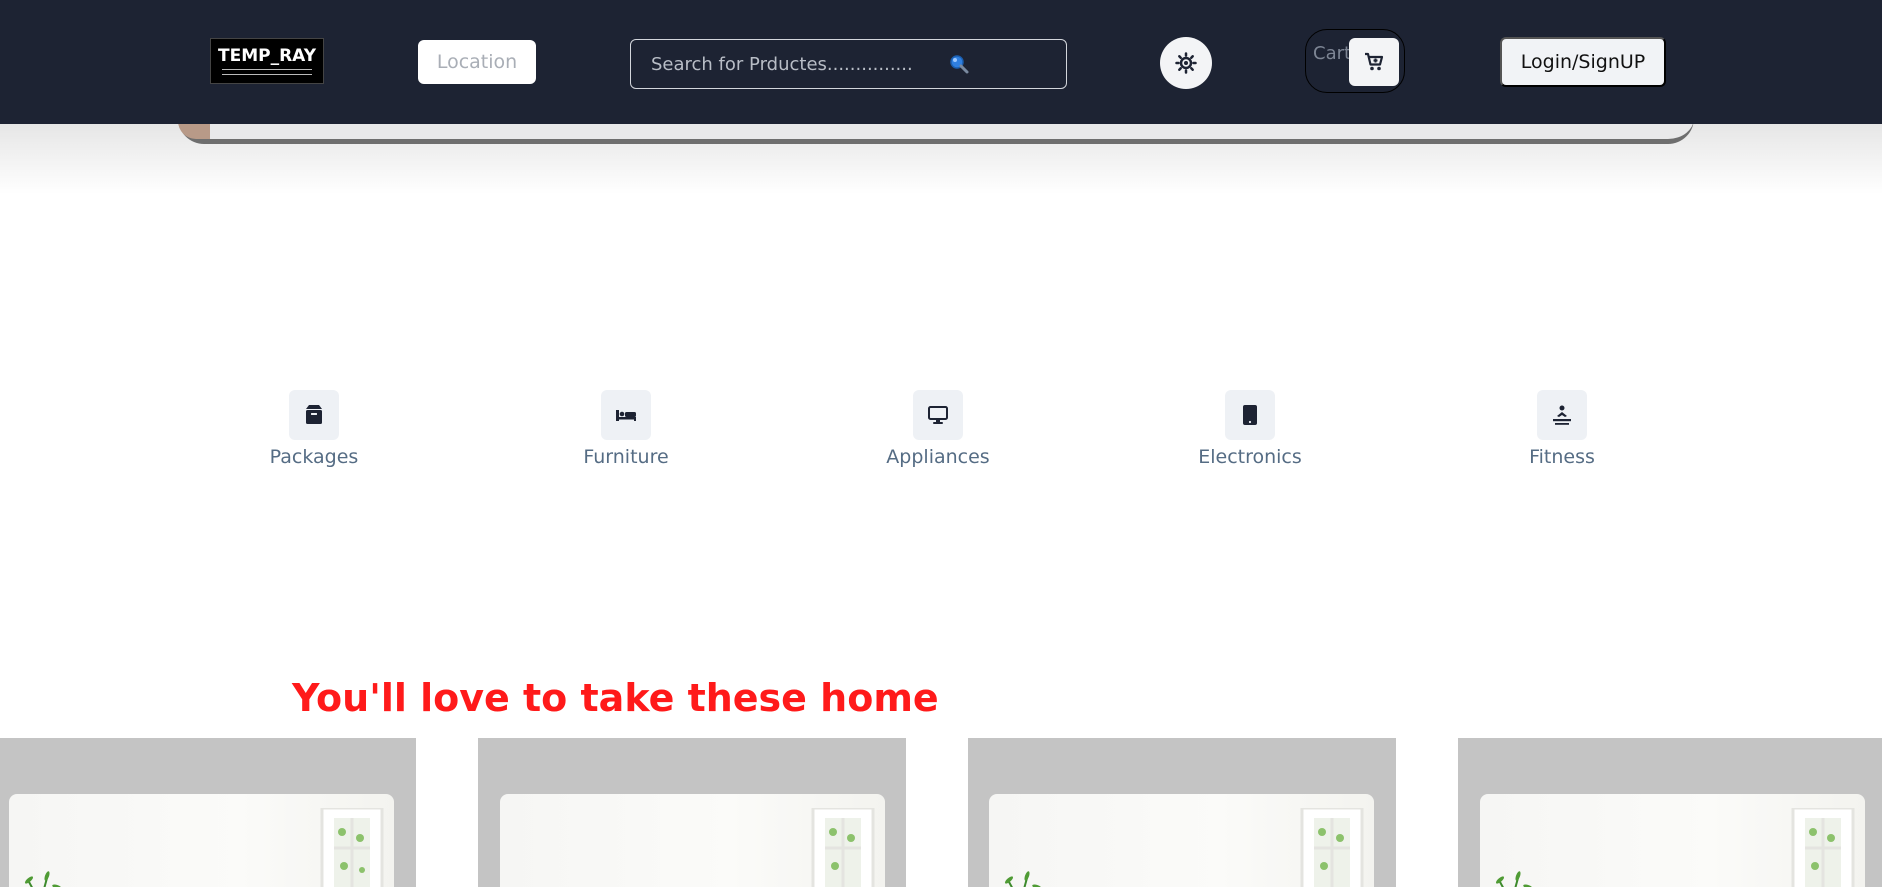 This screenshot has height=887, width=1882. I want to click on category-packages: Packages, so click(314, 435).